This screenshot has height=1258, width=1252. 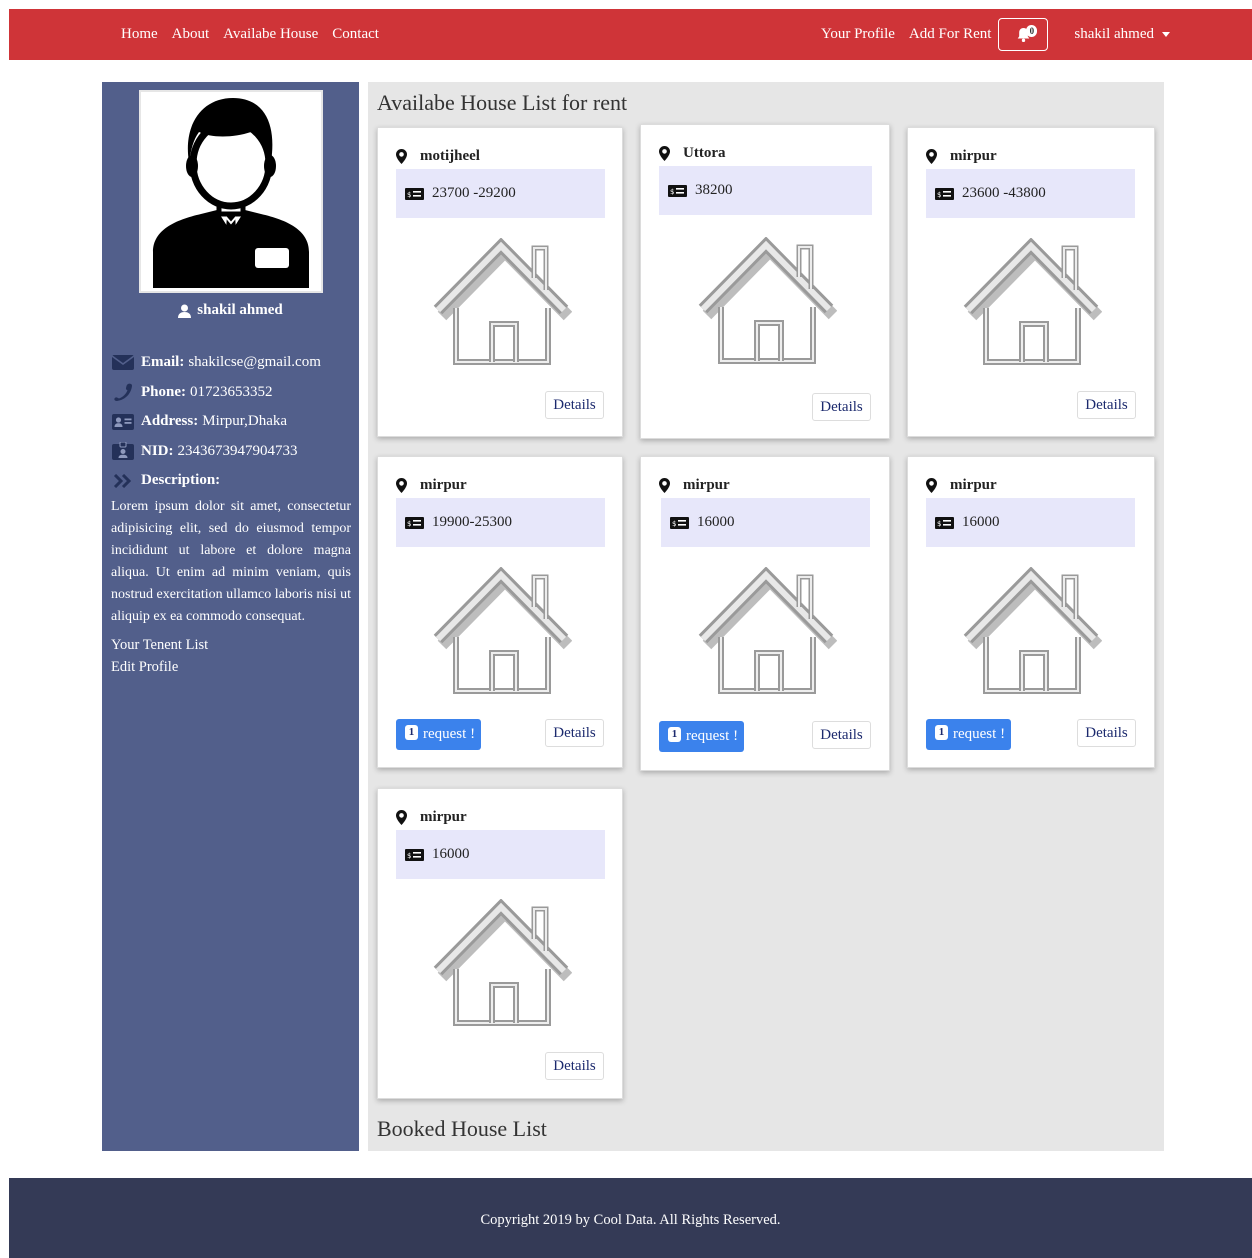 I want to click on house-card: mirpur $ 23600 -43800 Details, so click(x=1031, y=282).